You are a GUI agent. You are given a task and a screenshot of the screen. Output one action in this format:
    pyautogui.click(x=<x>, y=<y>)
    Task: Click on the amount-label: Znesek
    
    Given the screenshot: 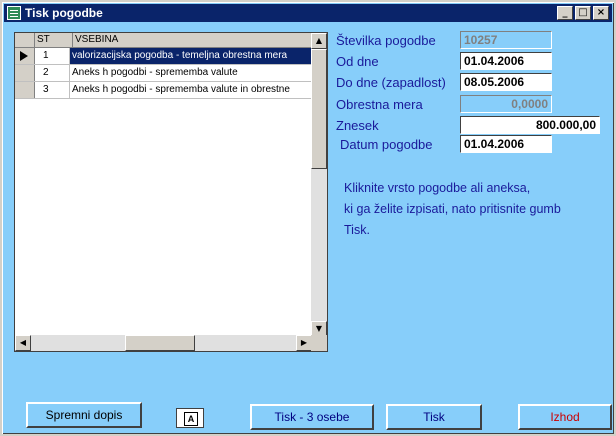 What is the action you would take?
    pyautogui.click(x=357, y=125)
    